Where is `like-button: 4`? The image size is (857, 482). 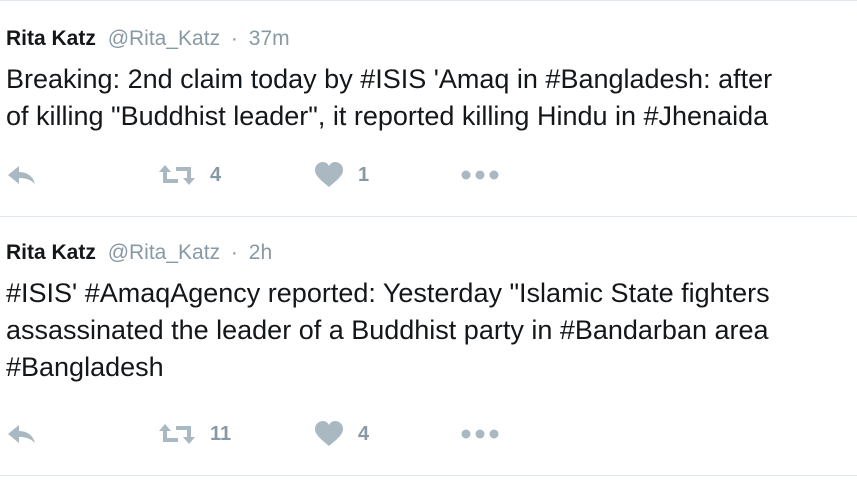 like-button: 4 is located at coordinates (341, 434).